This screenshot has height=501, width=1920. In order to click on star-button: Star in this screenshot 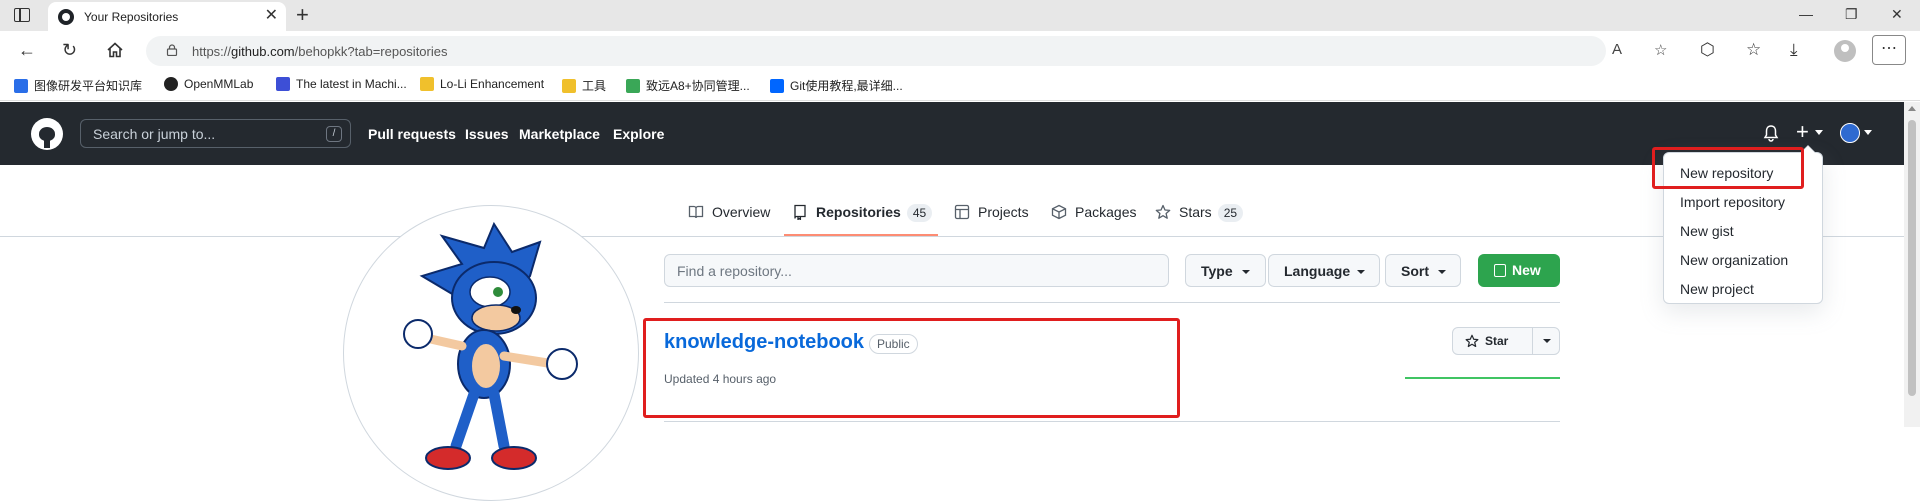, I will do `click(1506, 341)`.